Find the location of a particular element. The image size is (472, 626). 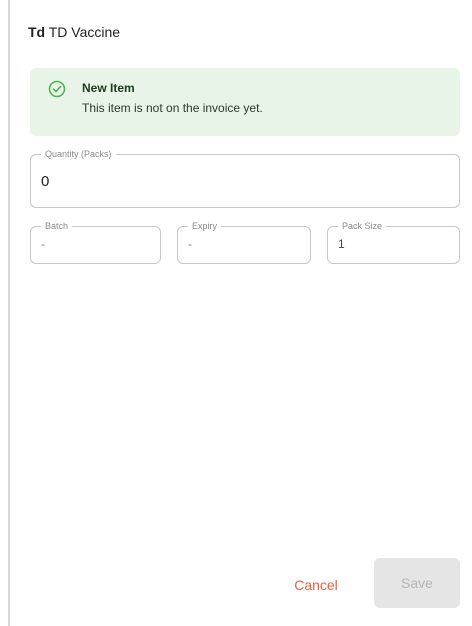

expiry-field: Expiry - is located at coordinates (244, 242).